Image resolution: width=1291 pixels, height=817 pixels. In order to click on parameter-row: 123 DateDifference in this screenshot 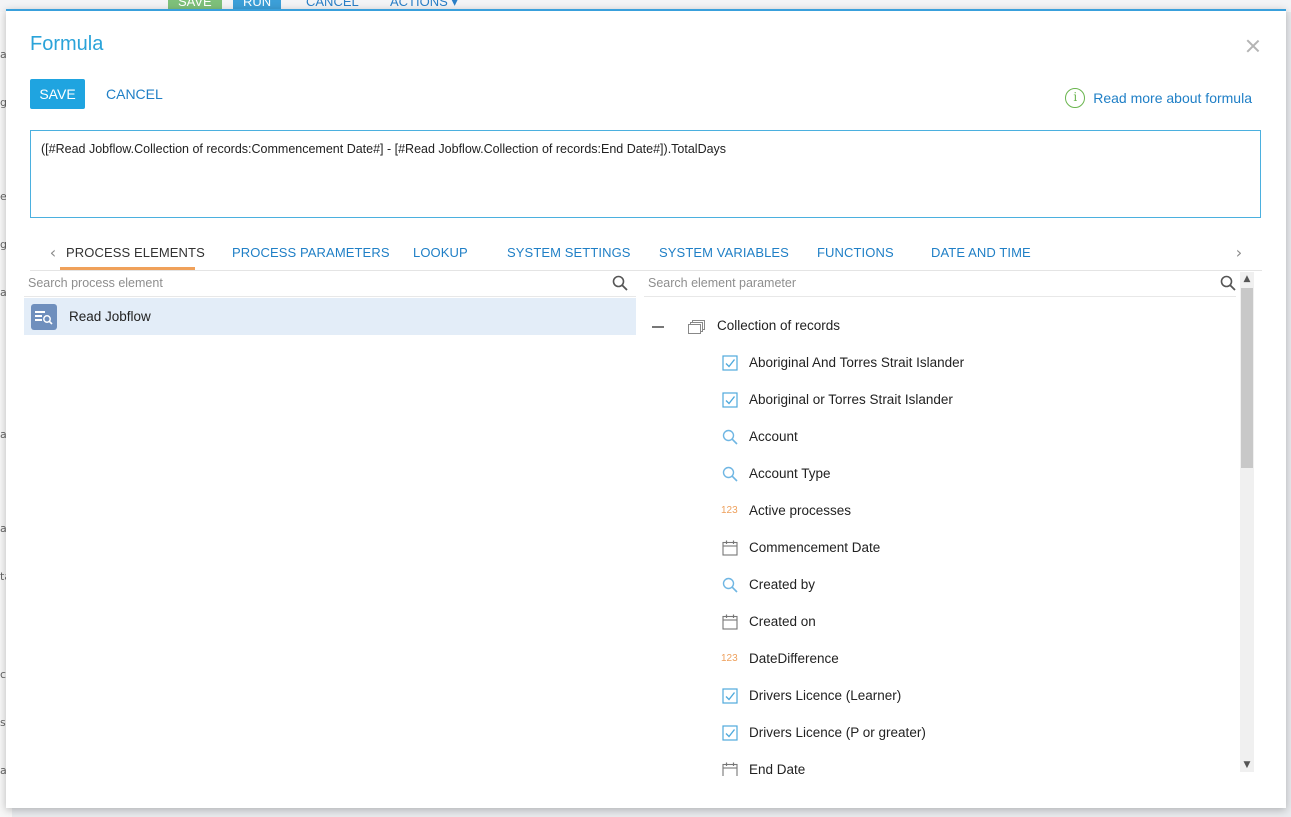, I will do `click(939, 659)`.